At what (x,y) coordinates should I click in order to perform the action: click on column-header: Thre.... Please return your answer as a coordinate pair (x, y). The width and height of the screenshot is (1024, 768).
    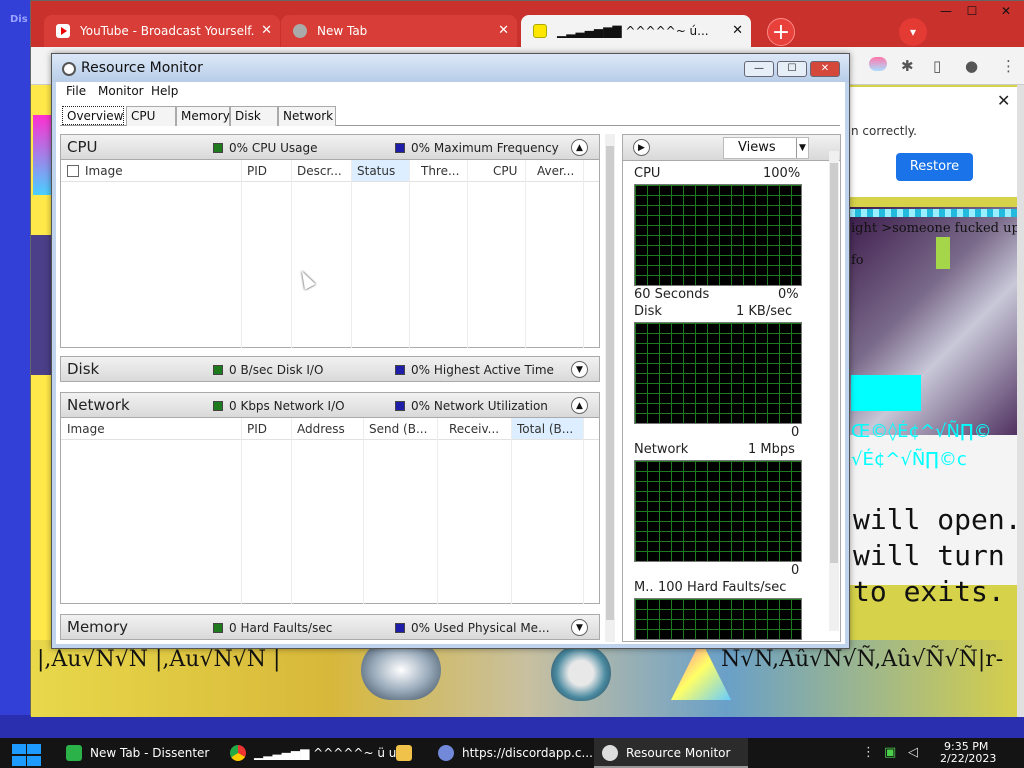
    Looking at the image, I should click on (440, 171).